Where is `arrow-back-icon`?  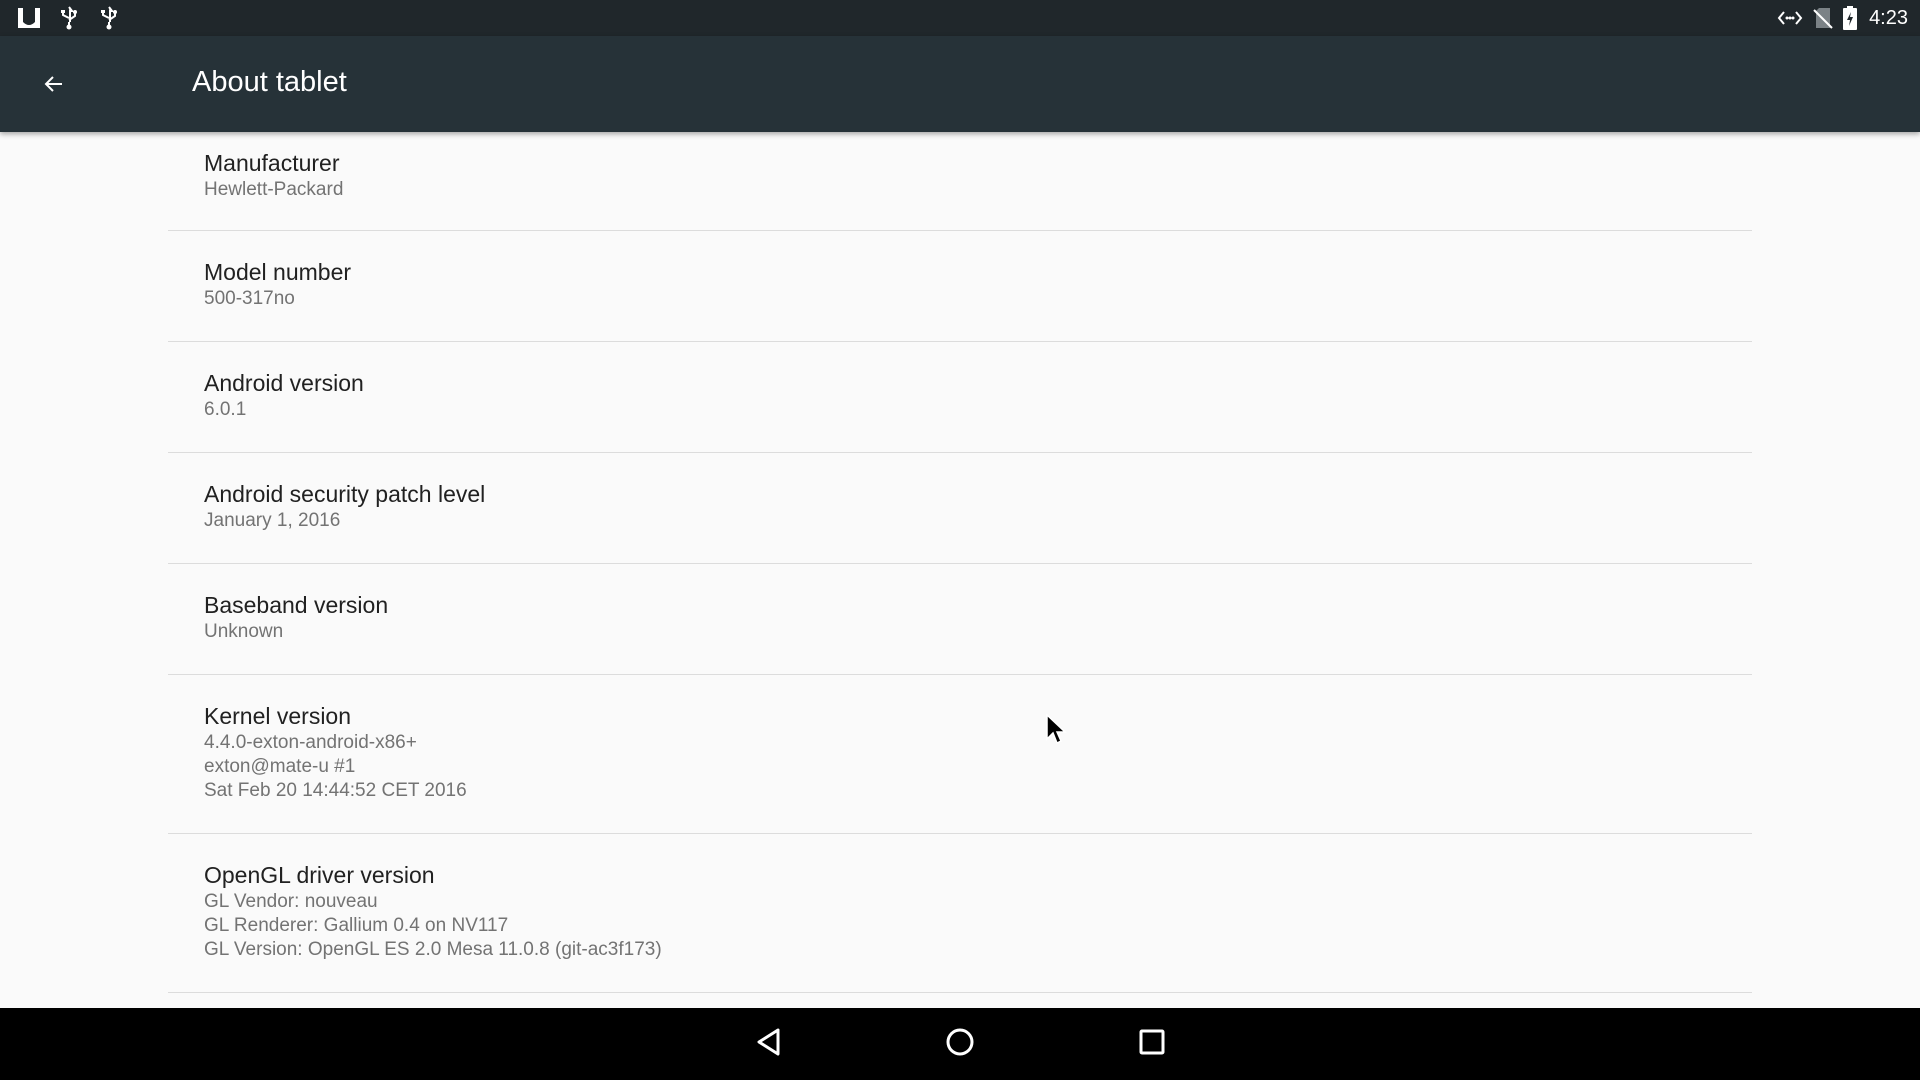
arrow-back-icon is located at coordinates (54, 86).